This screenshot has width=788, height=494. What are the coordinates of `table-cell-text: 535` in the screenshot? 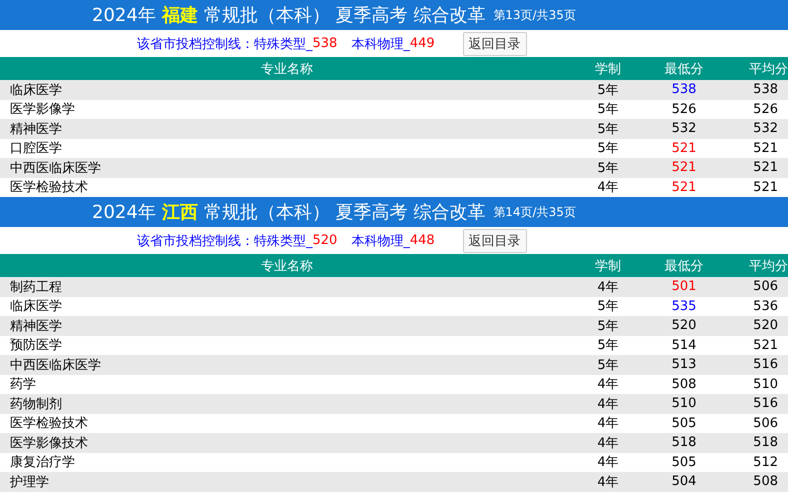 It's located at (684, 306).